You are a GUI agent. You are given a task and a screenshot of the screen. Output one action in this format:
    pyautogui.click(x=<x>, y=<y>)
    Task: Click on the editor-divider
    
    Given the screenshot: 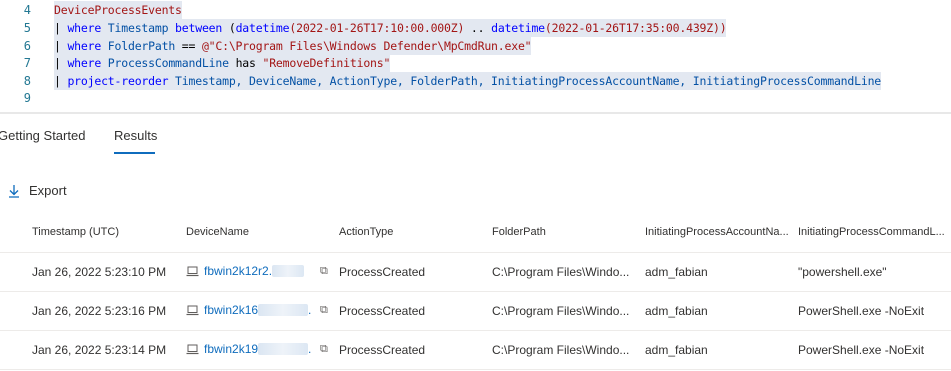 What is the action you would take?
    pyautogui.click(x=475, y=113)
    